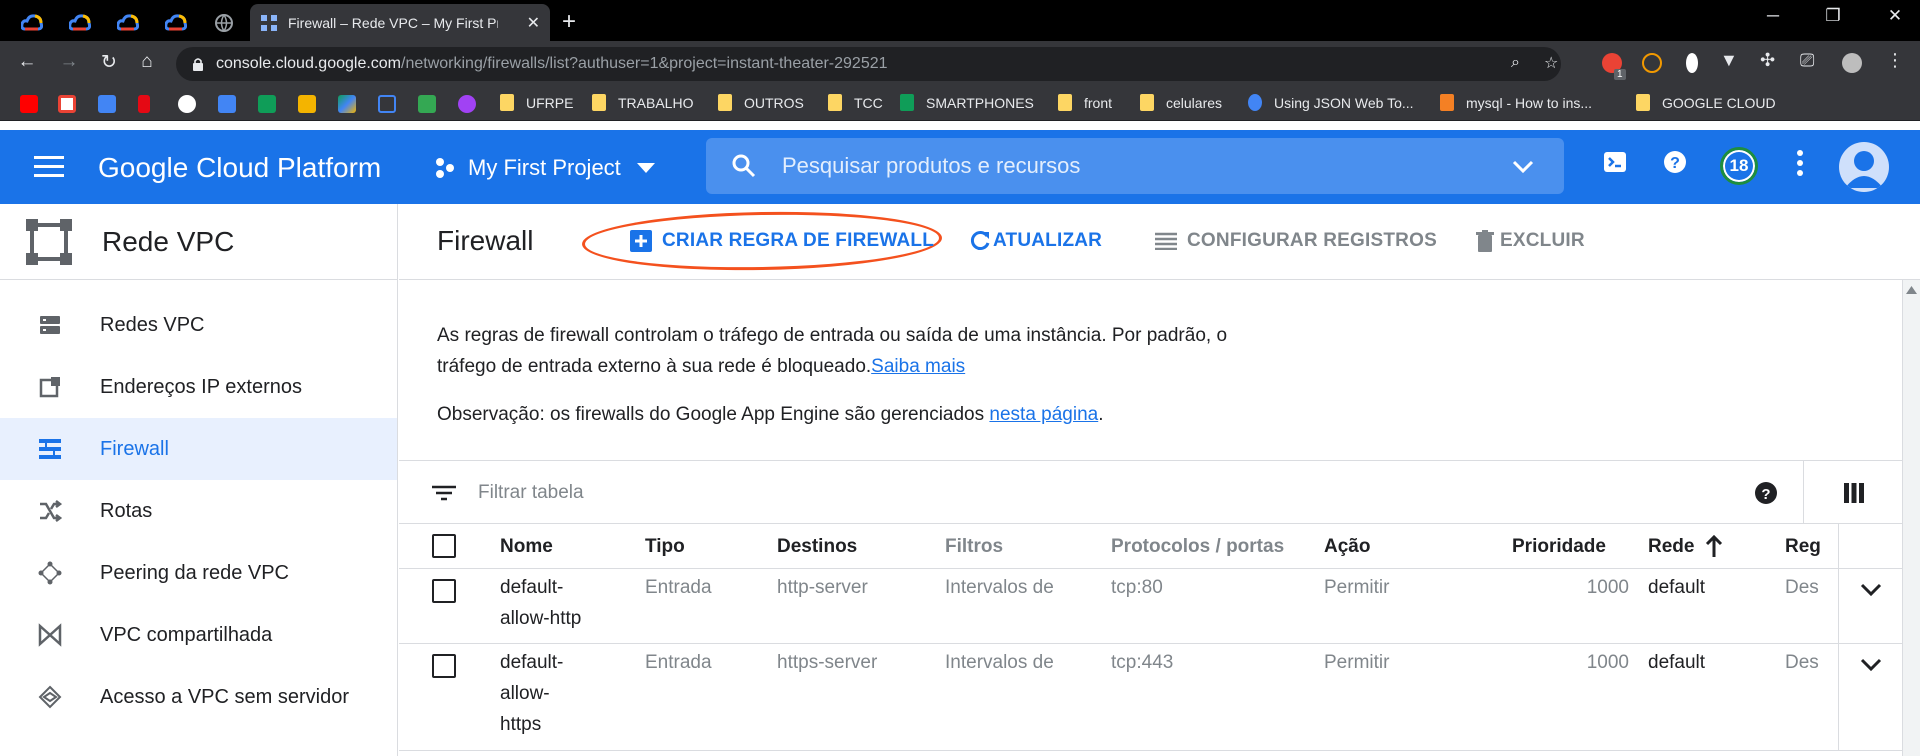 This screenshot has width=1920, height=756. I want to click on sort-arrow-up-icon, so click(1714, 546).